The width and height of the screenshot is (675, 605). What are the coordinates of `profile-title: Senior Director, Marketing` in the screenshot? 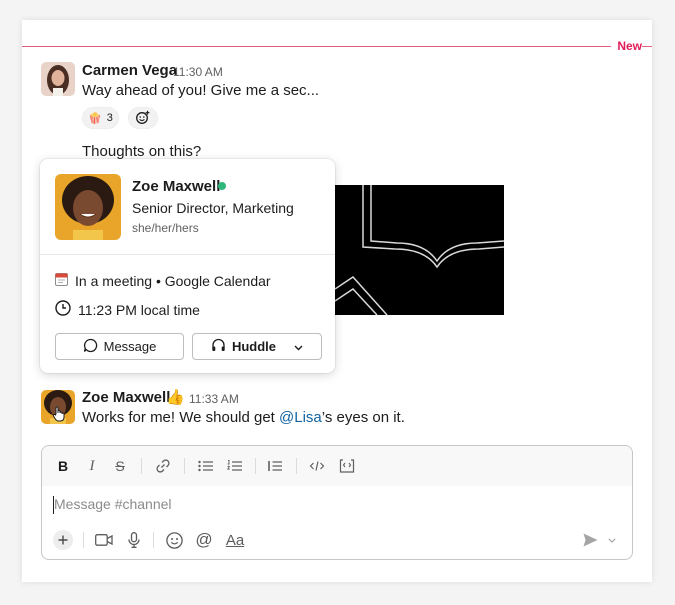 It's located at (213, 208).